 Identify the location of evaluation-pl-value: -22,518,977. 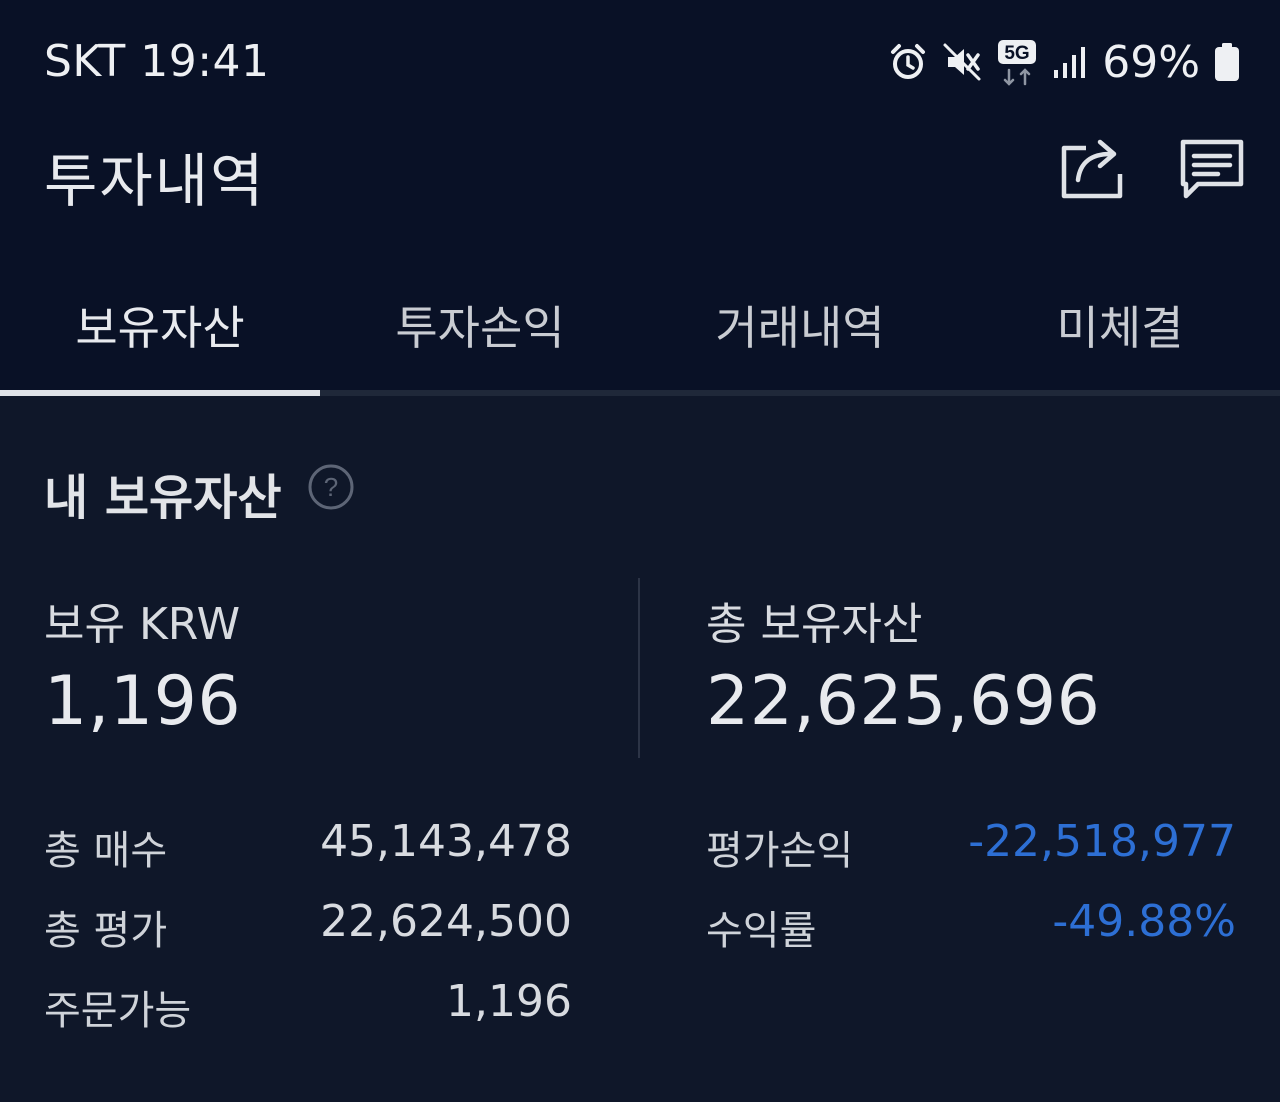
(1102, 841).